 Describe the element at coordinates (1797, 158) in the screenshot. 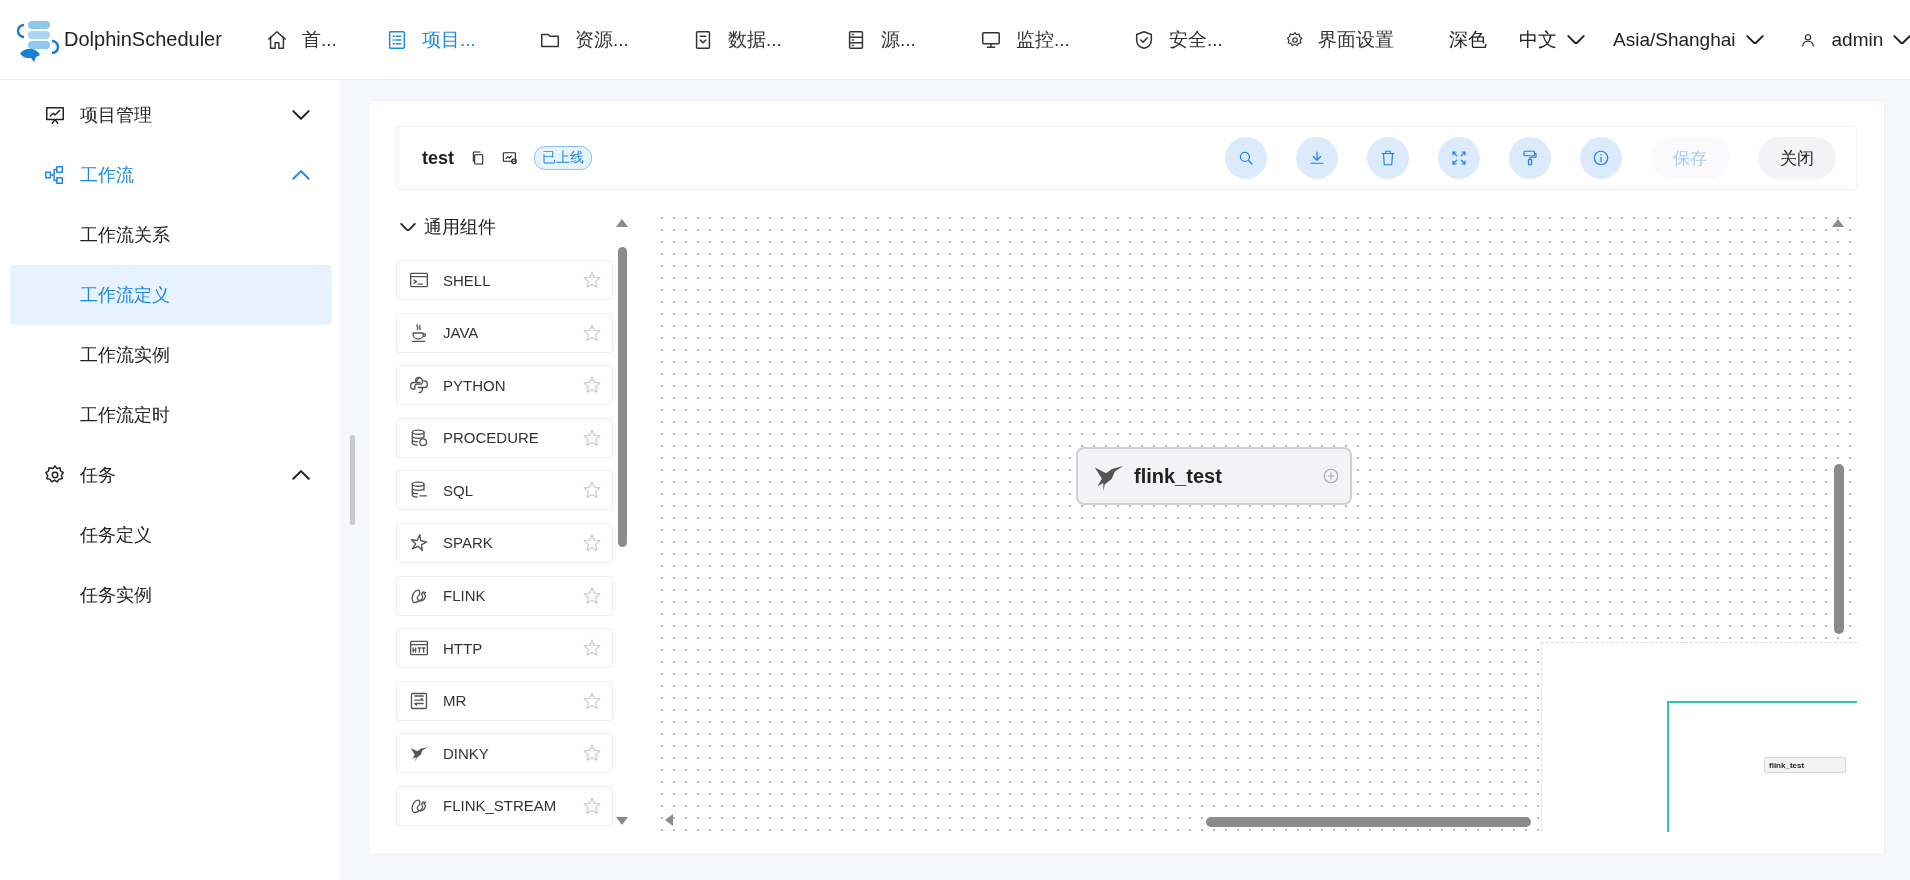

I see `close-button: 关闭` at that location.